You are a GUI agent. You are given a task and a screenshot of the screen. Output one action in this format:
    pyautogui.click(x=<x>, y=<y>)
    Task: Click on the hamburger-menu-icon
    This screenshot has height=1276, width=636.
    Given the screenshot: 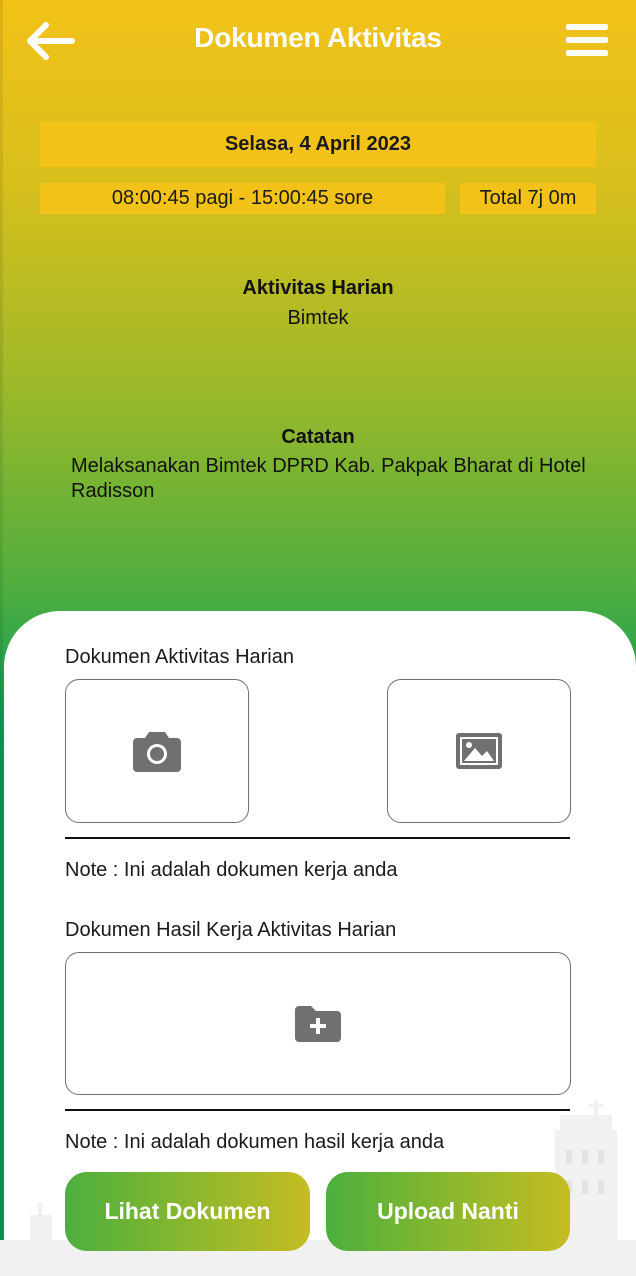 What is the action you would take?
    pyautogui.click(x=587, y=40)
    